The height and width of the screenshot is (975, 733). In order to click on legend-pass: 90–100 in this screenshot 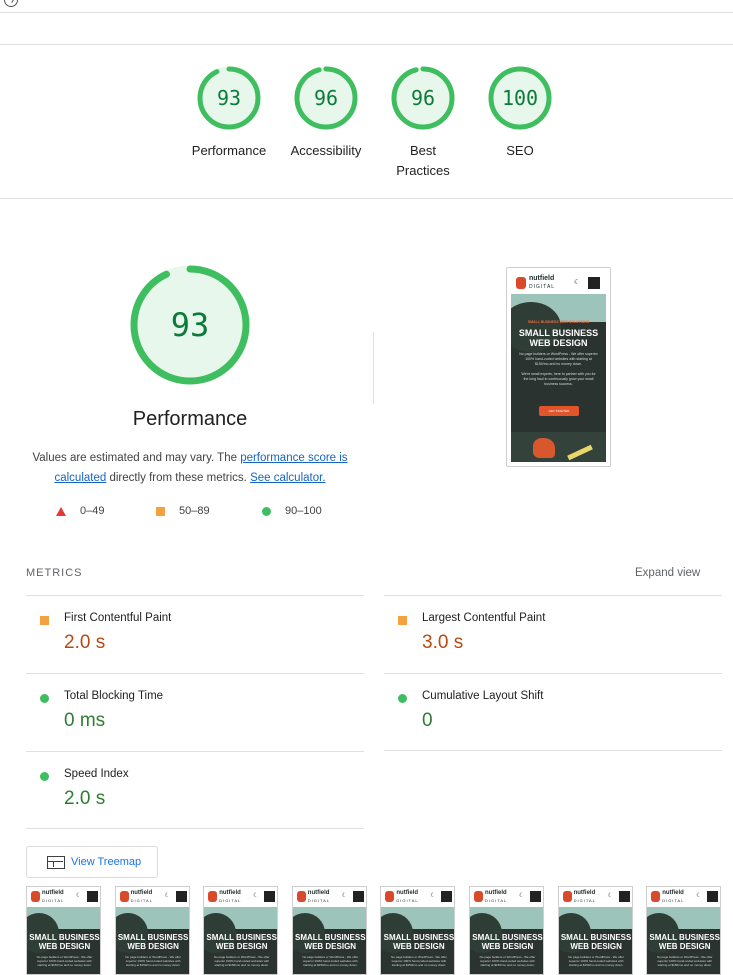, I will do `click(292, 511)`.